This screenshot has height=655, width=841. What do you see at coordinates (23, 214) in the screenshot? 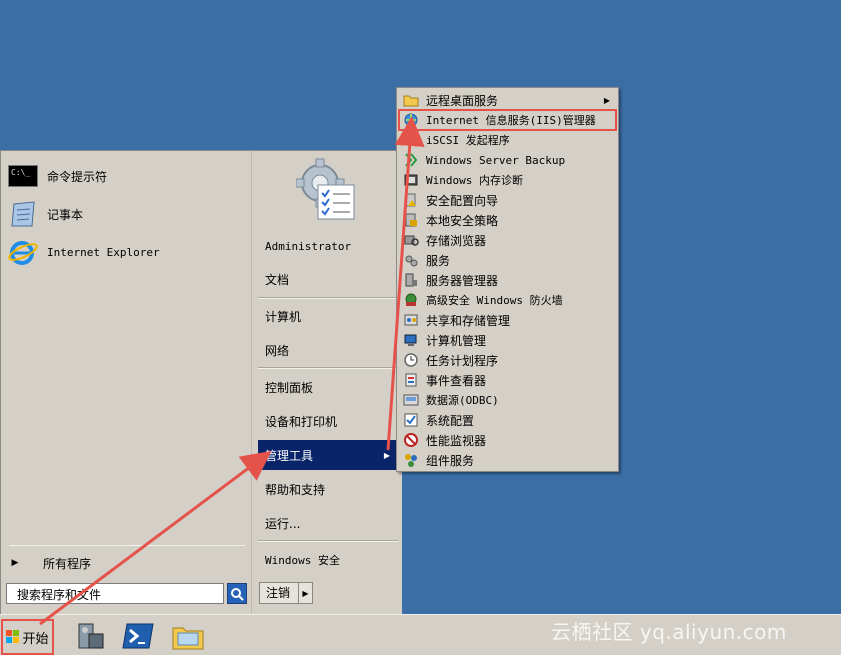
I see `notepad-icon` at bounding box center [23, 214].